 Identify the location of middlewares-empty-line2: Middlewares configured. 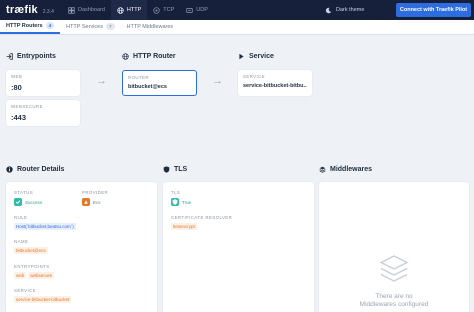
(394, 304).